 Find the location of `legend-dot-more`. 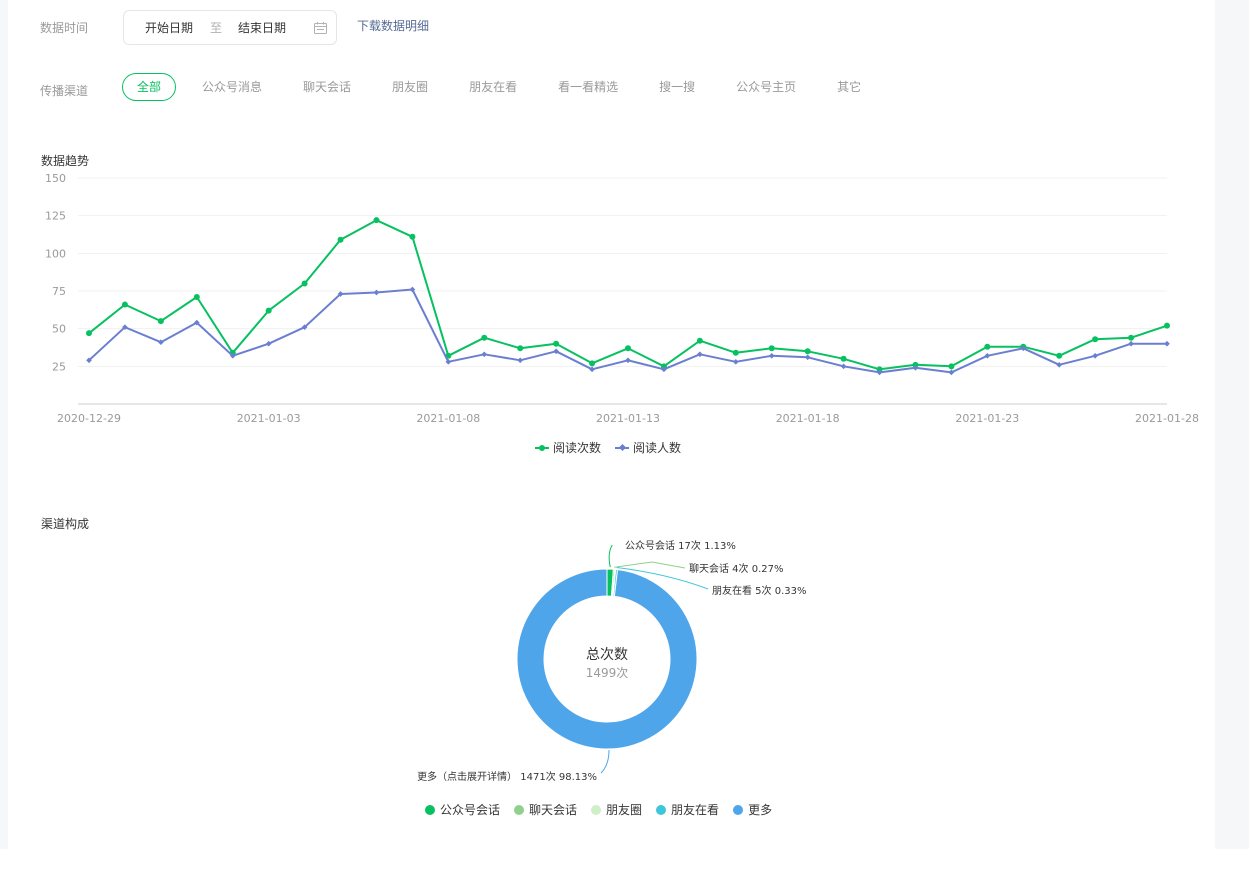

legend-dot-more is located at coordinates (738, 809).